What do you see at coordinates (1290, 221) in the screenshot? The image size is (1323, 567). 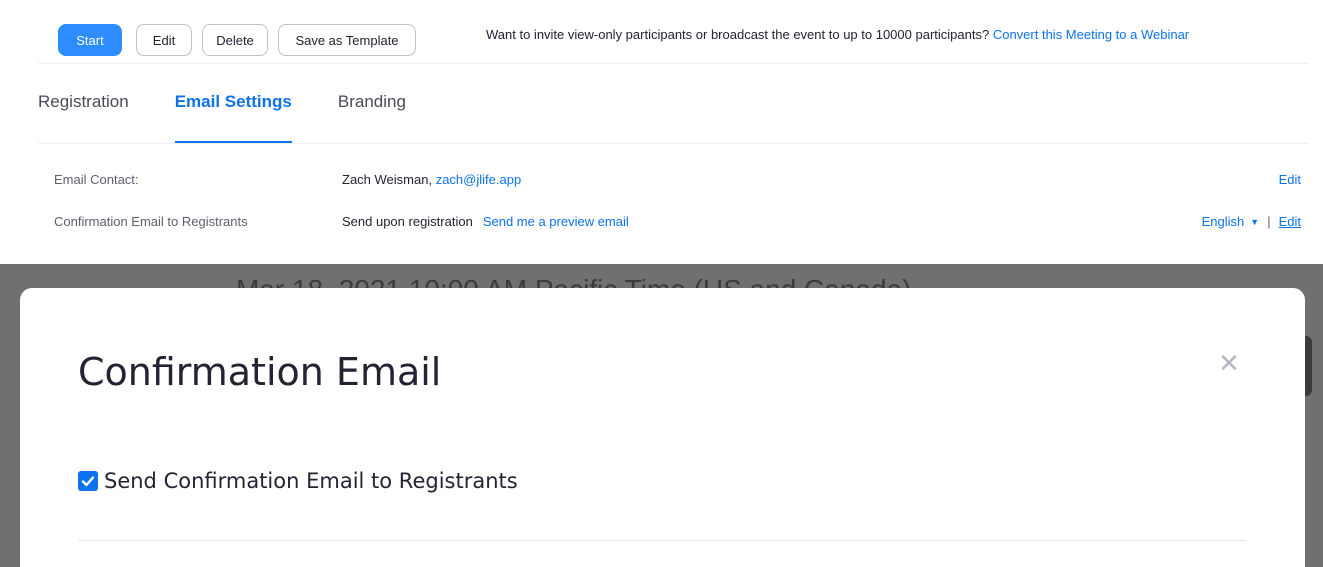 I see `edit-confirmation-email-link: Edit` at bounding box center [1290, 221].